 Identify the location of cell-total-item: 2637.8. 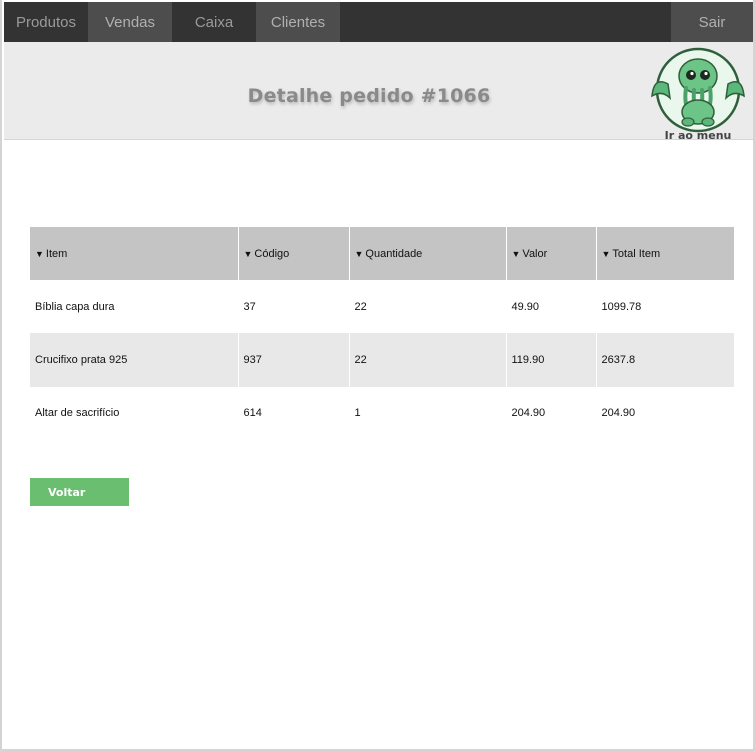
(665, 360).